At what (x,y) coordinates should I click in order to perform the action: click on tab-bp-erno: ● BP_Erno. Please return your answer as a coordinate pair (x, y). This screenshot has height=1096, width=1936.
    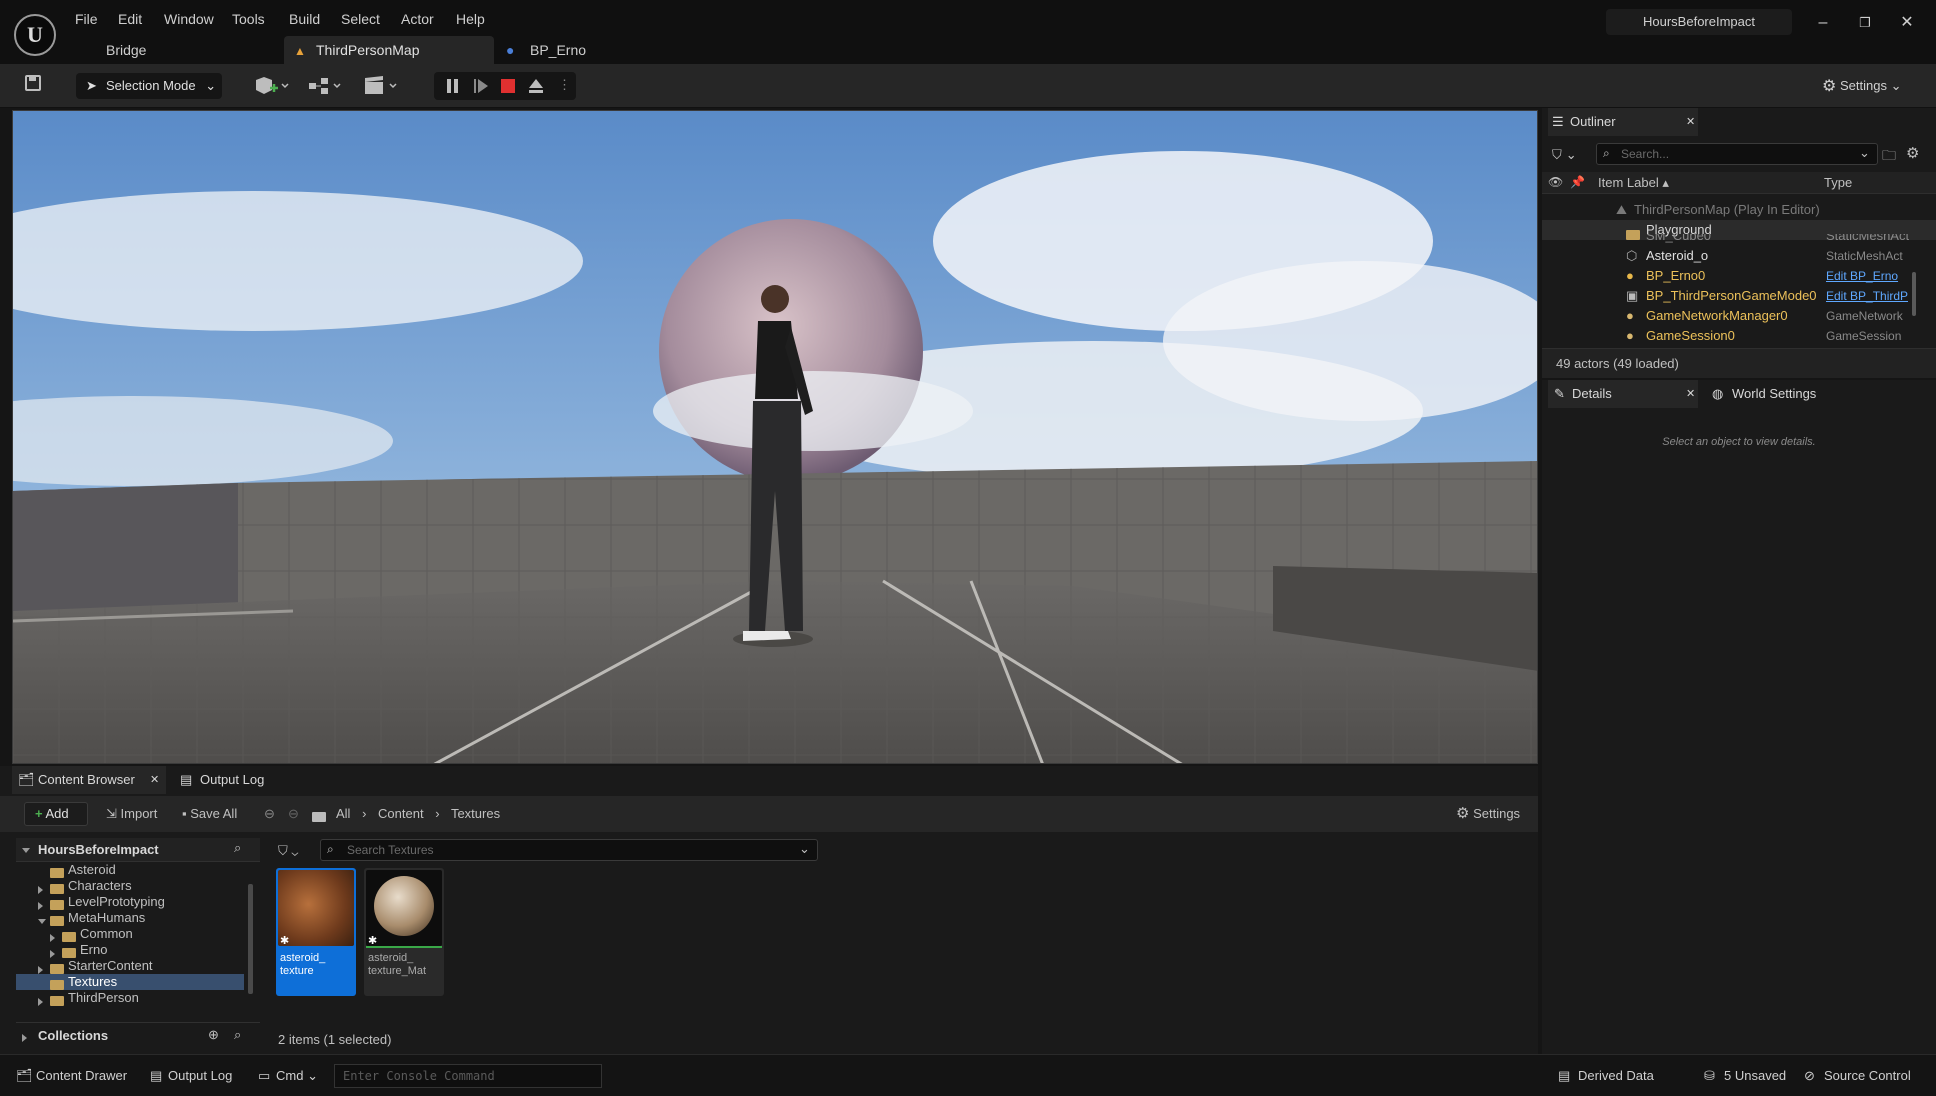
    Looking at the image, I should click on (546, 50).